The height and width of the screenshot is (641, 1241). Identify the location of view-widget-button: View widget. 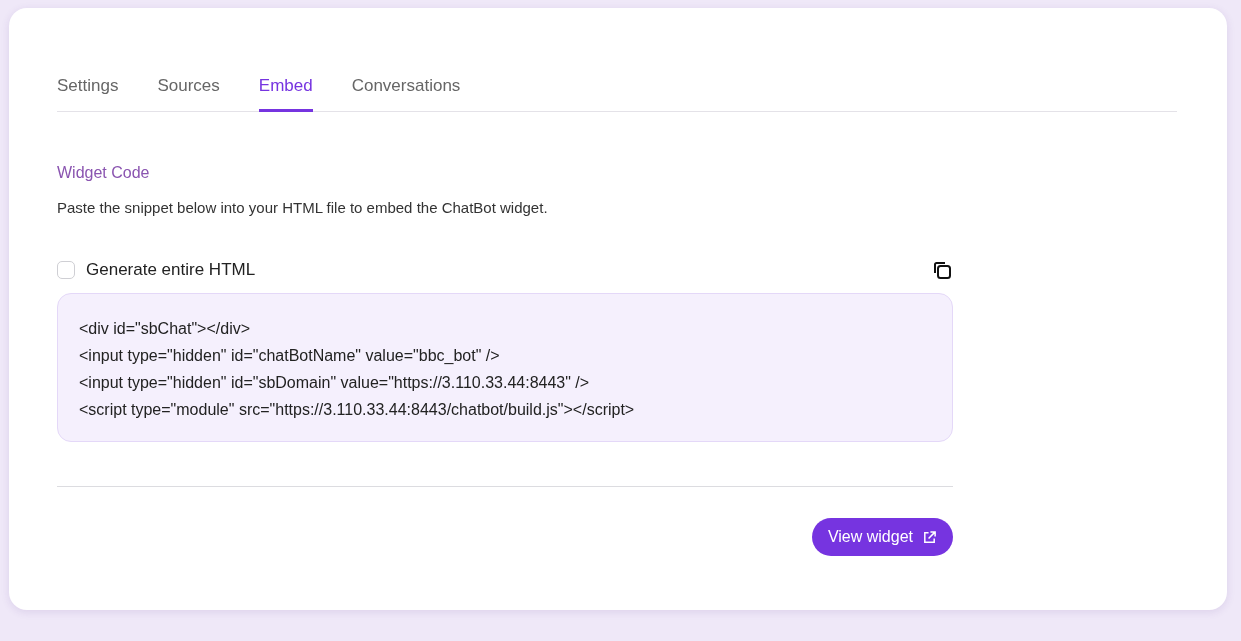
(882, 537).